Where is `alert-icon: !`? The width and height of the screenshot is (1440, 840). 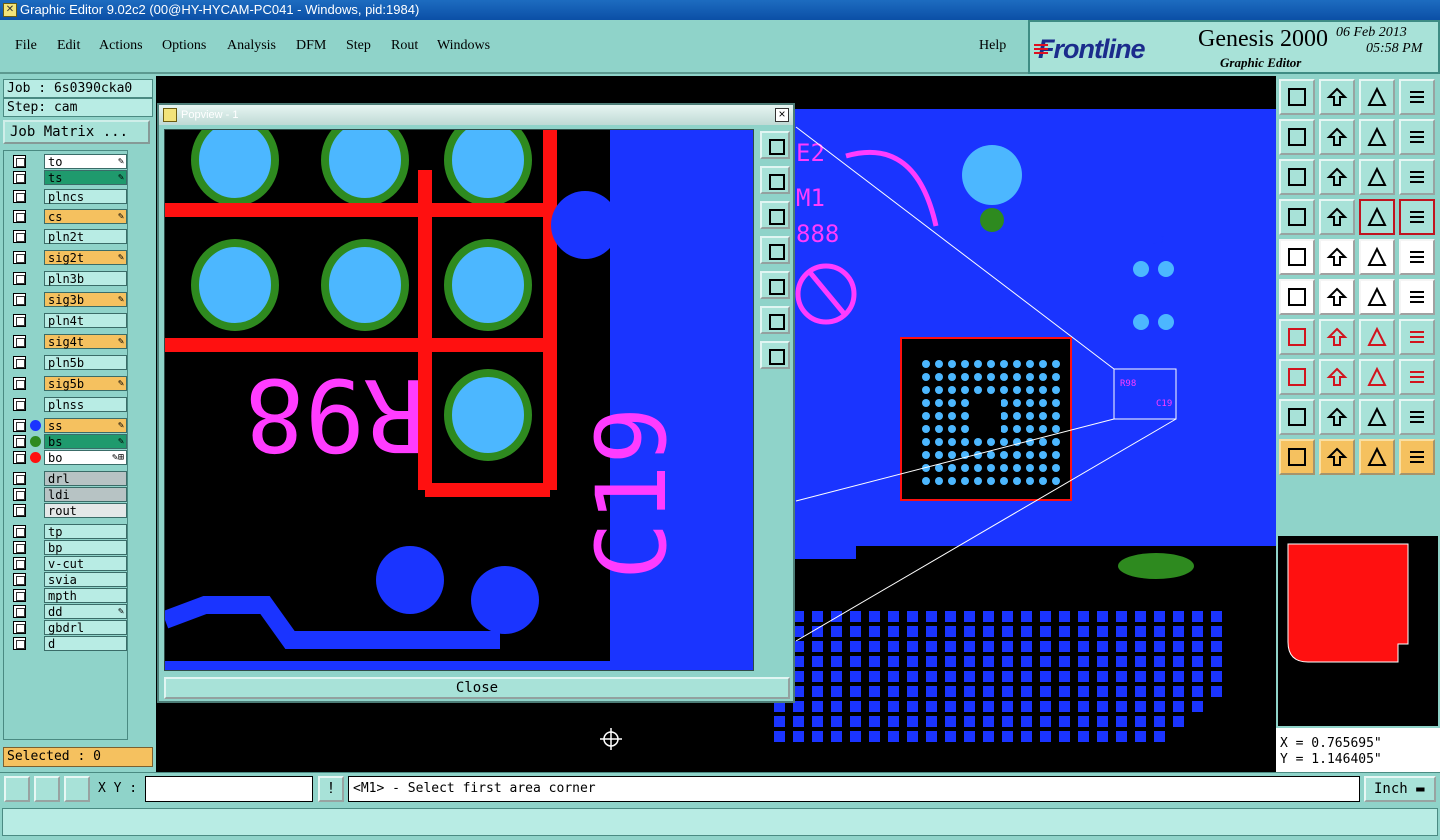
alert-icon: ! is located at coordinates (331, 789).